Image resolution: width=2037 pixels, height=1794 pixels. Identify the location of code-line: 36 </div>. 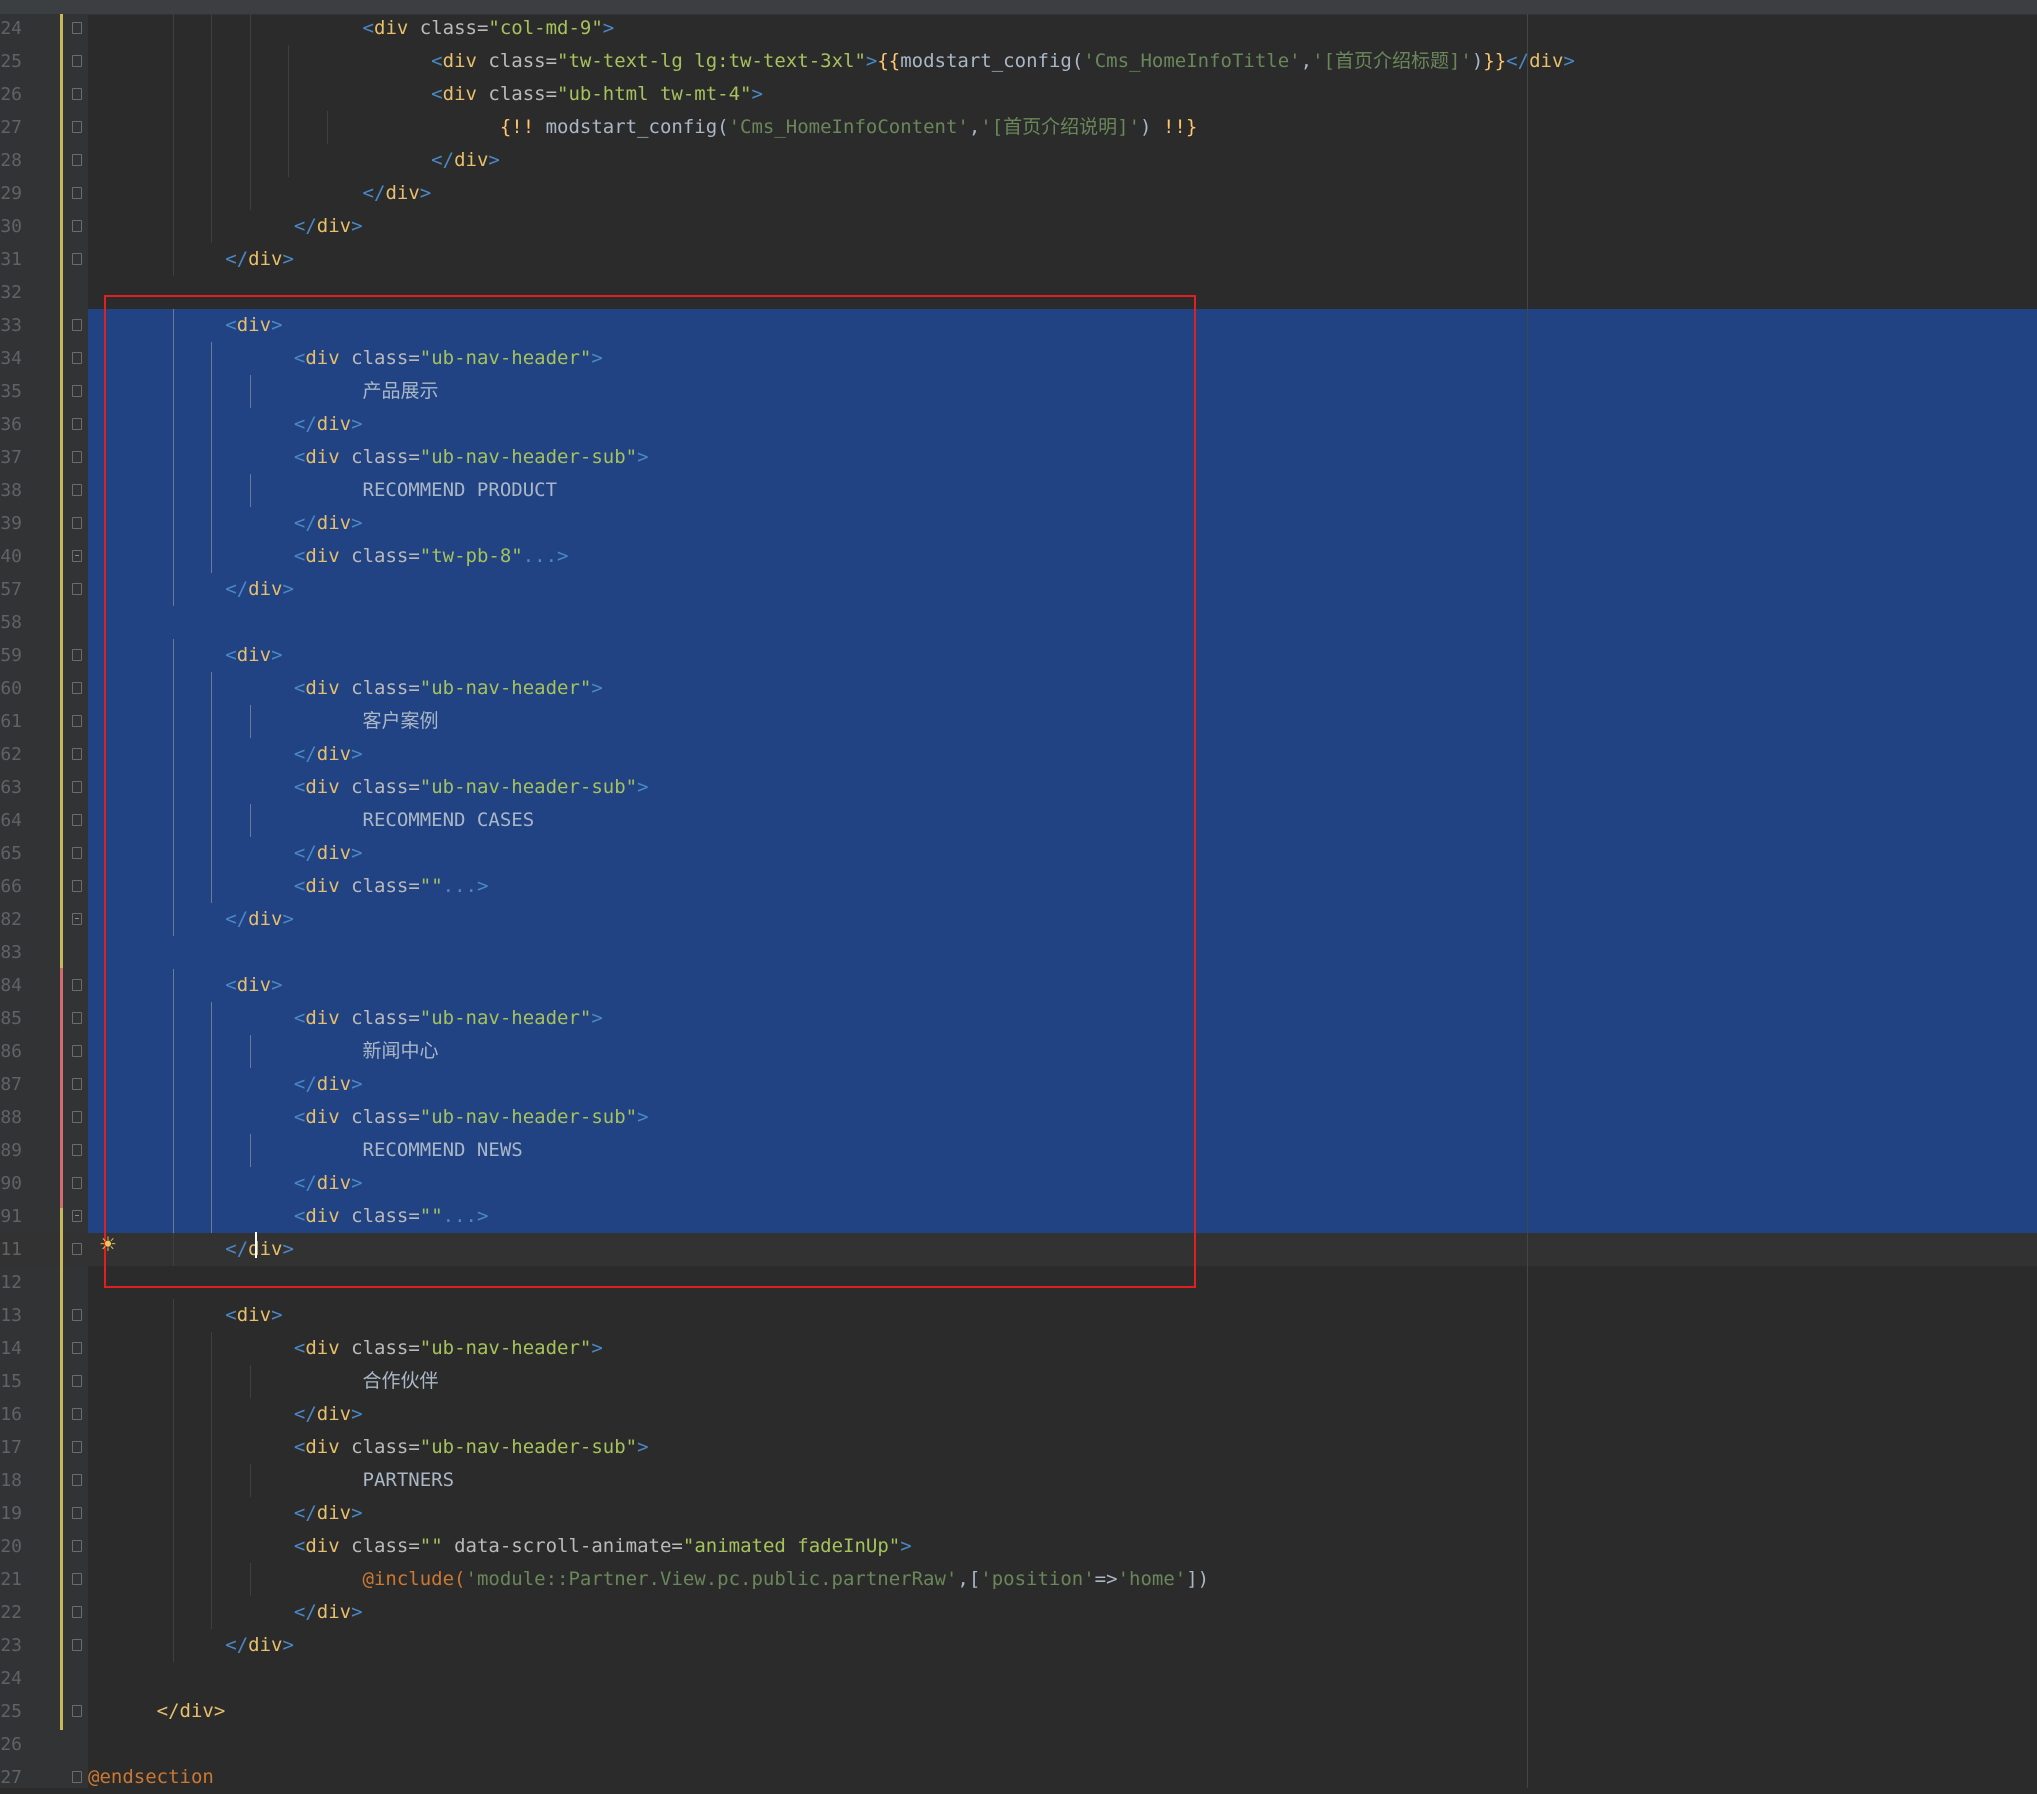
(1018, 424).